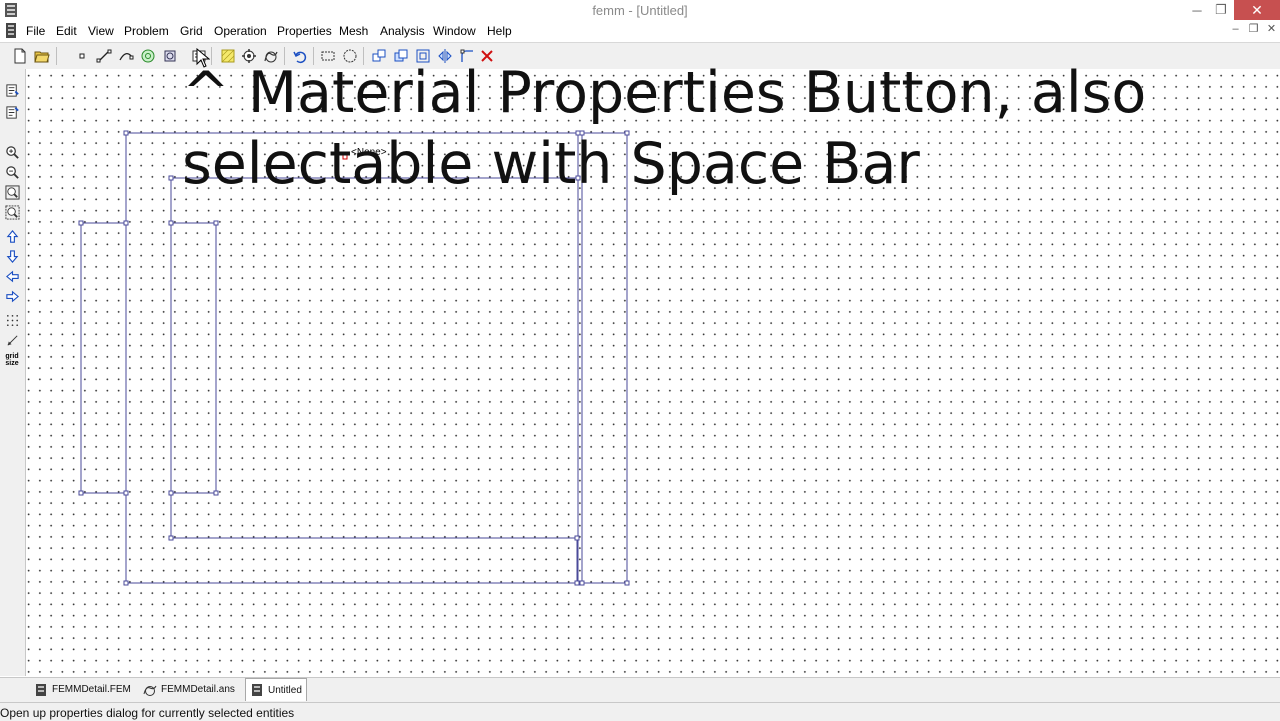 This screenshot has width=1280, height=721. What do you see at coordinates (103, 358) in the screenshot?
I see `left-coil` at bounding box center [103, 358].